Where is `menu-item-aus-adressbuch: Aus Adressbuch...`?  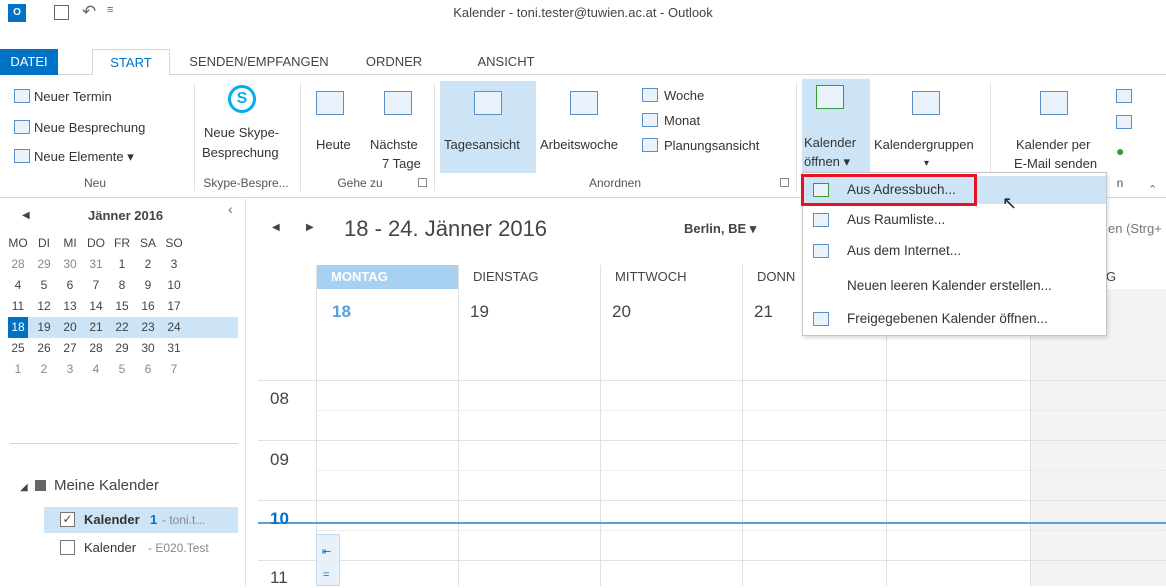 menu-item-aus-adressbuch: Aus Adressbuch... is located at coordinates (889, 190).